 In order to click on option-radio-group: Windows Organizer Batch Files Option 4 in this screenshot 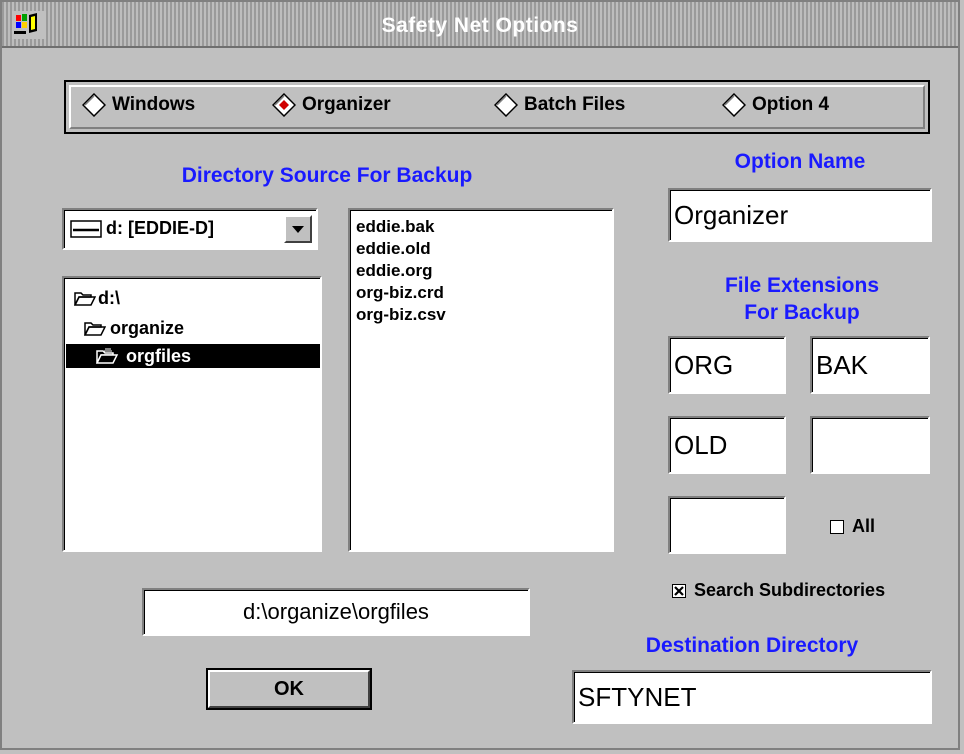, I will do `click(497, 107)`.